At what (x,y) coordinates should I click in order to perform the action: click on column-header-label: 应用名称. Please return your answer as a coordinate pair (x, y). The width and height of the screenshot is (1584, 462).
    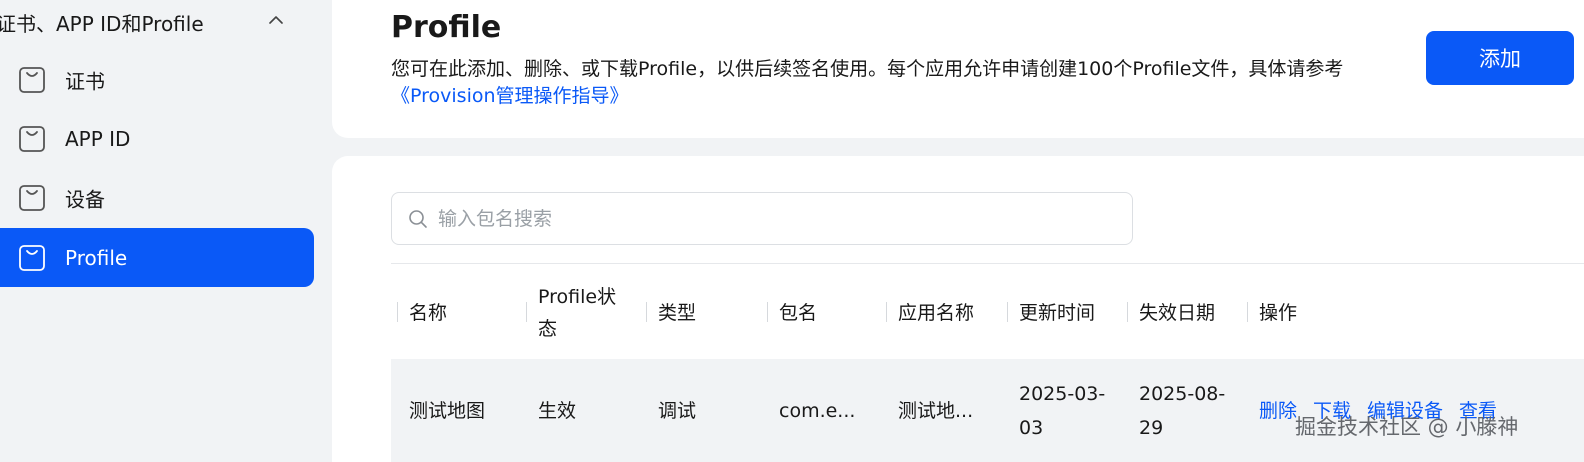
    Looking at the image, I should click on (936, 313).